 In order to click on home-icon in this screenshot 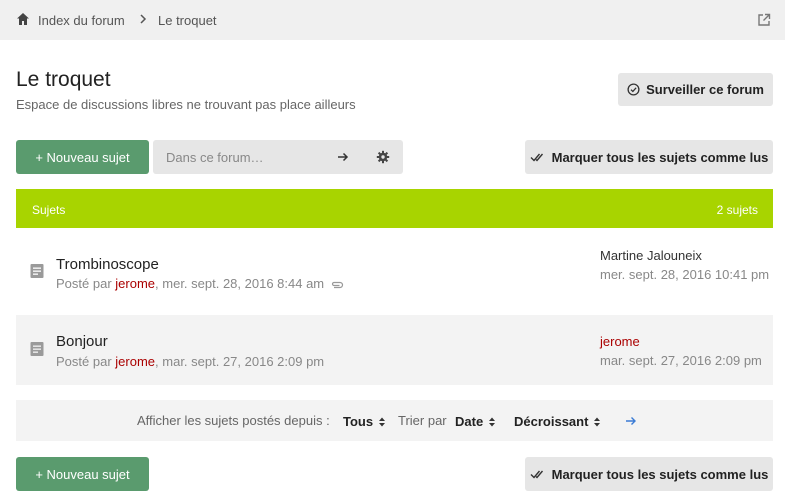, I will do `click(23, 19)`.